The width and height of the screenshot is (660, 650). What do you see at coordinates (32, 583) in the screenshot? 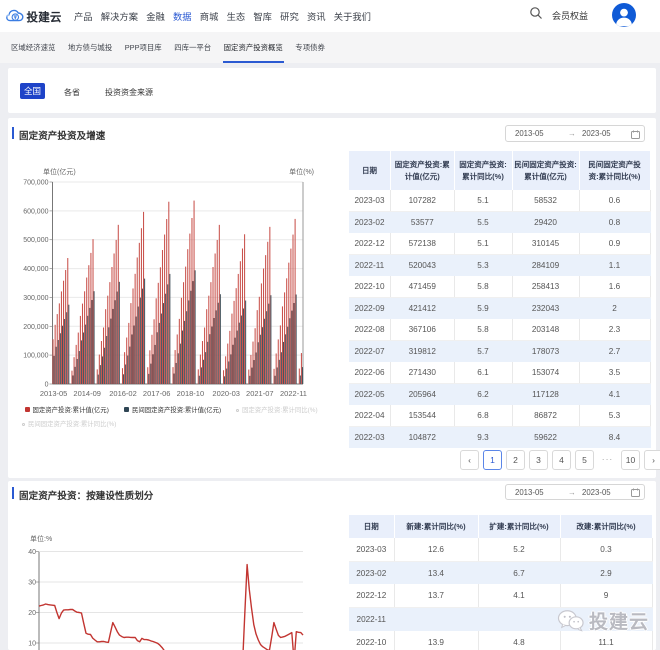
I see `svg-text: 30` at bounding box center [32, 583].